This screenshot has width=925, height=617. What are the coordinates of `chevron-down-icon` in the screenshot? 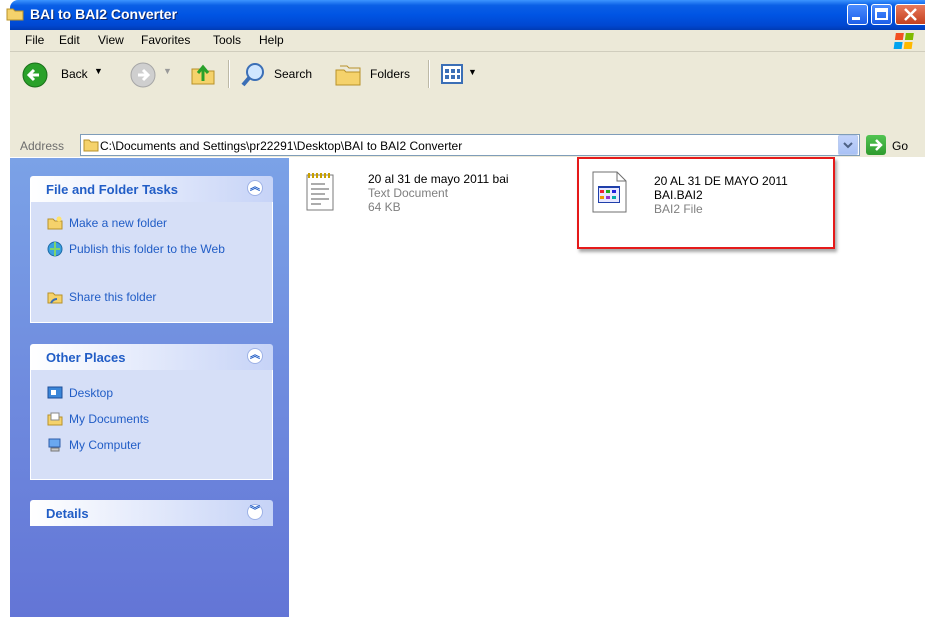 It's located at (848, 145).